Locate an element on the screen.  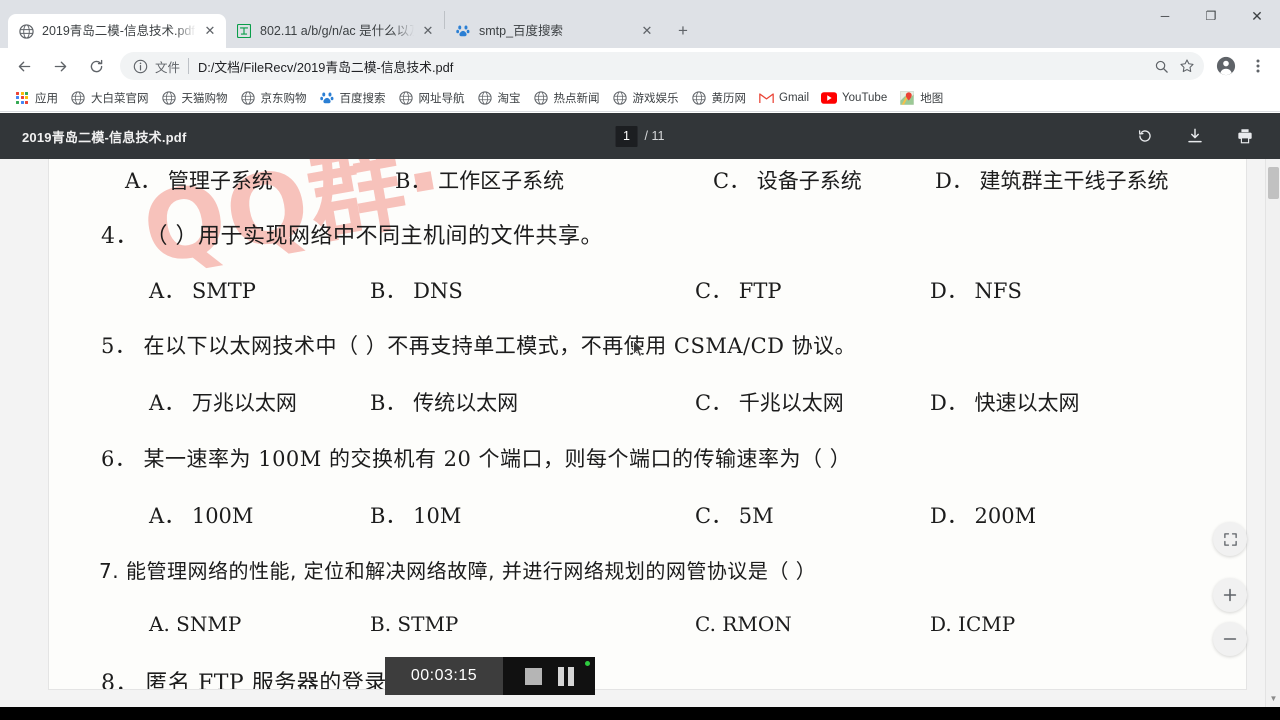
question-7-text: 7. 能管理网络的性能, 定位和解决网络故障, 并进行网络规划的网管协议是（ ） is located at coordinates (458, 571).